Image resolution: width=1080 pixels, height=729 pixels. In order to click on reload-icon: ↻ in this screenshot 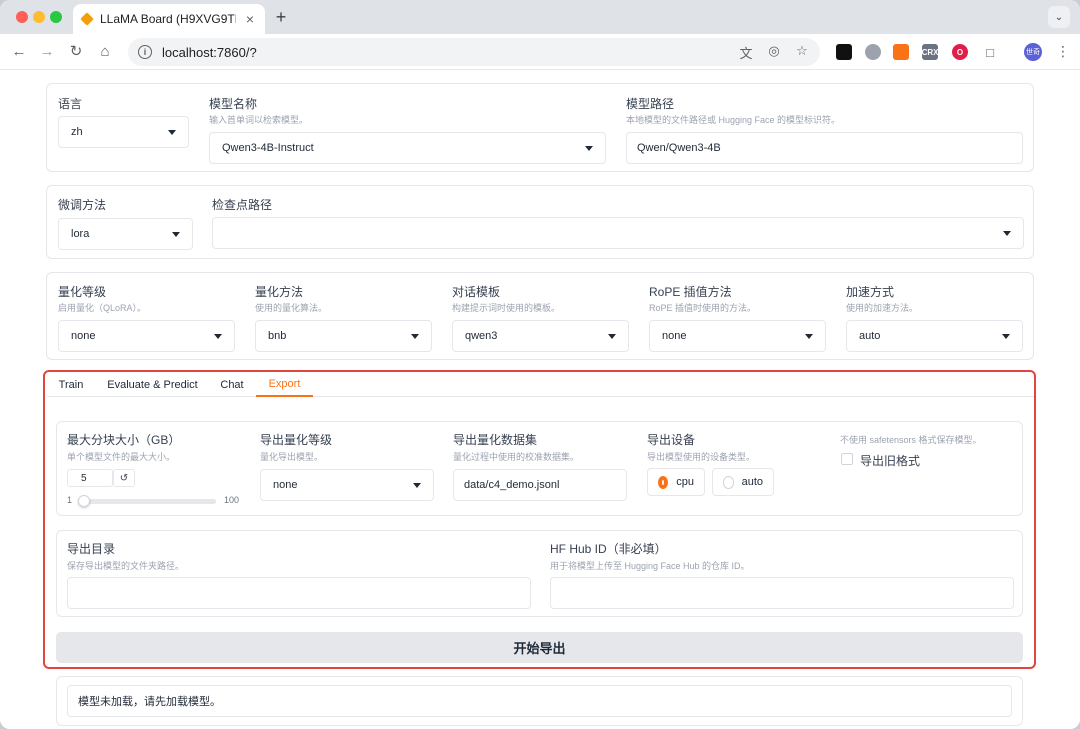, I will do `click(76, 52)`.